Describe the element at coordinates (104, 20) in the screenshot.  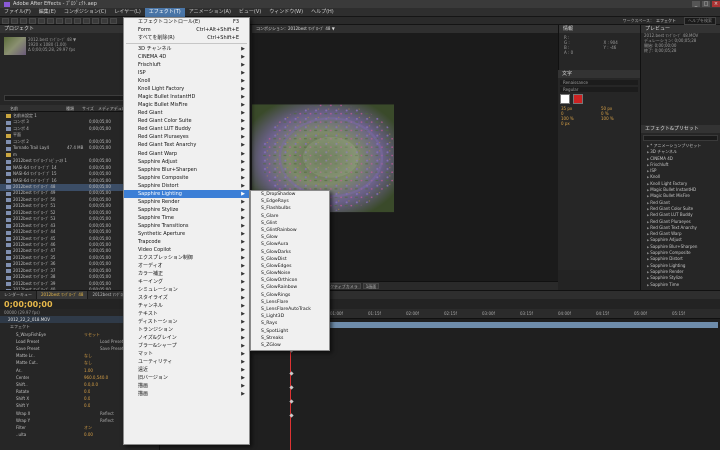
I see `eraser-tool-icon` at that location.